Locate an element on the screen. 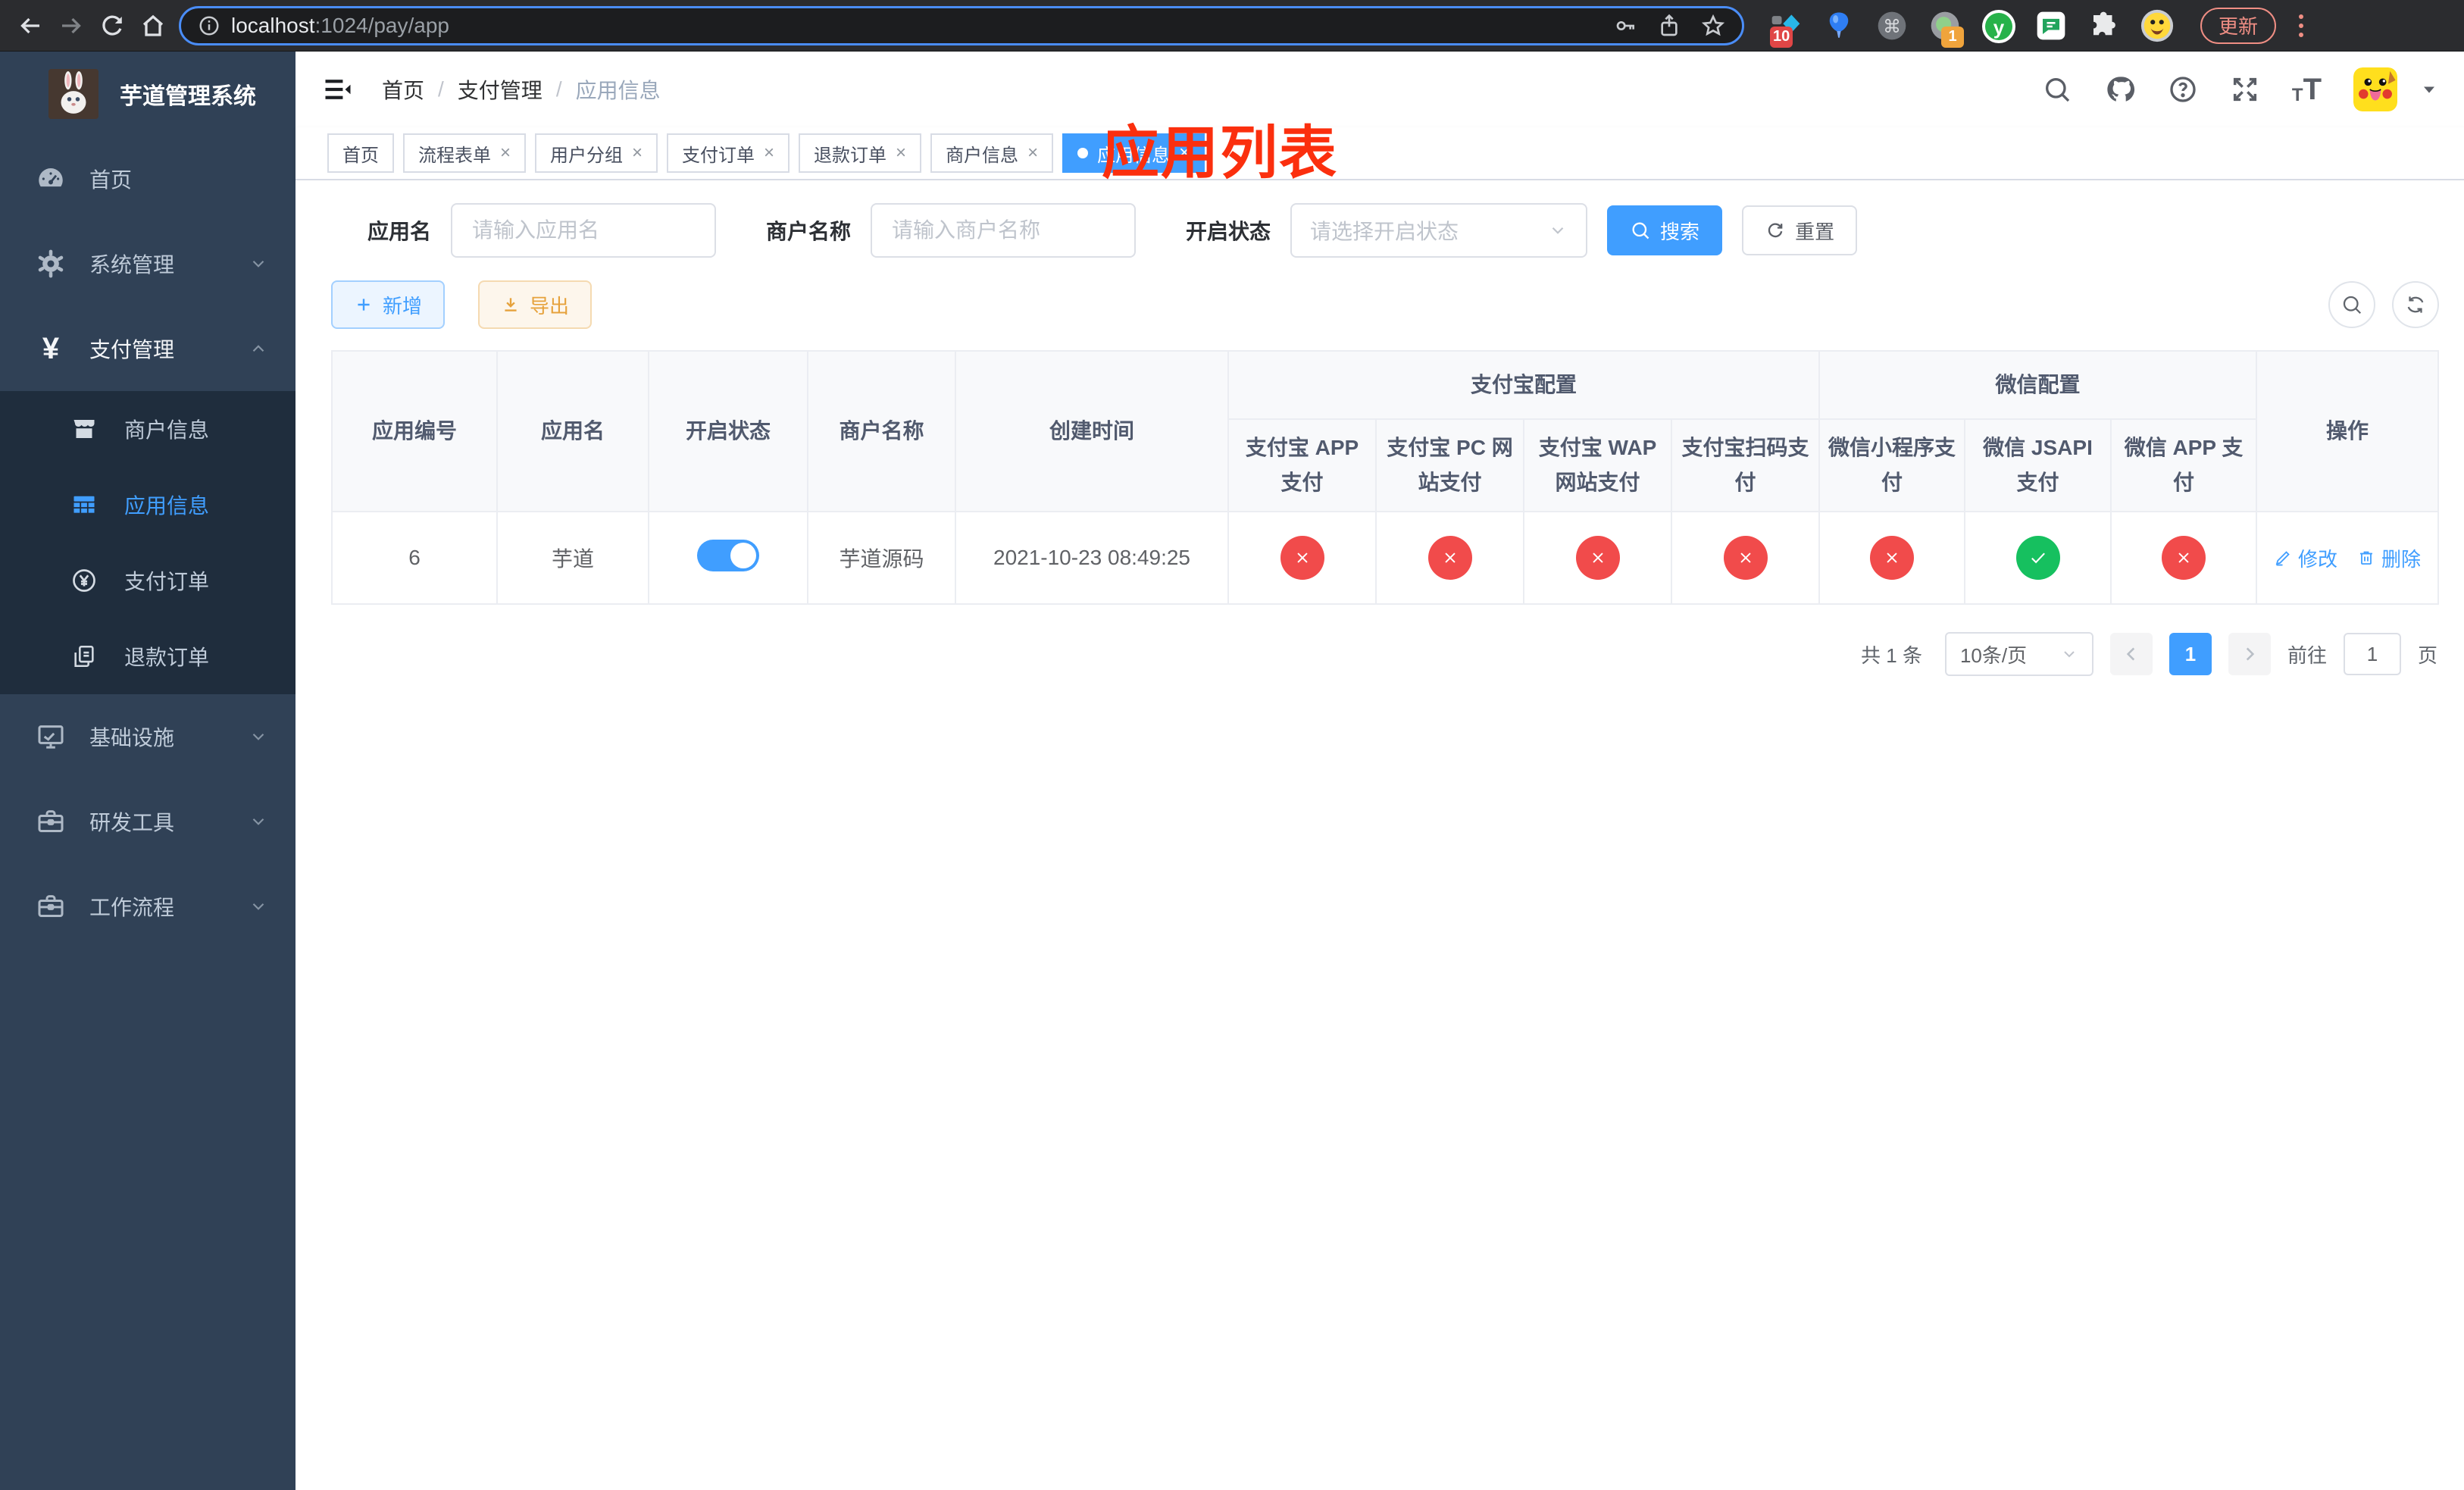 This screenshot has width=2464, height=1490. table-row: 6 芋道 芋道源码 2021-10-23 08:49:25 修改 删除 is located at coordinates (1385, 559).